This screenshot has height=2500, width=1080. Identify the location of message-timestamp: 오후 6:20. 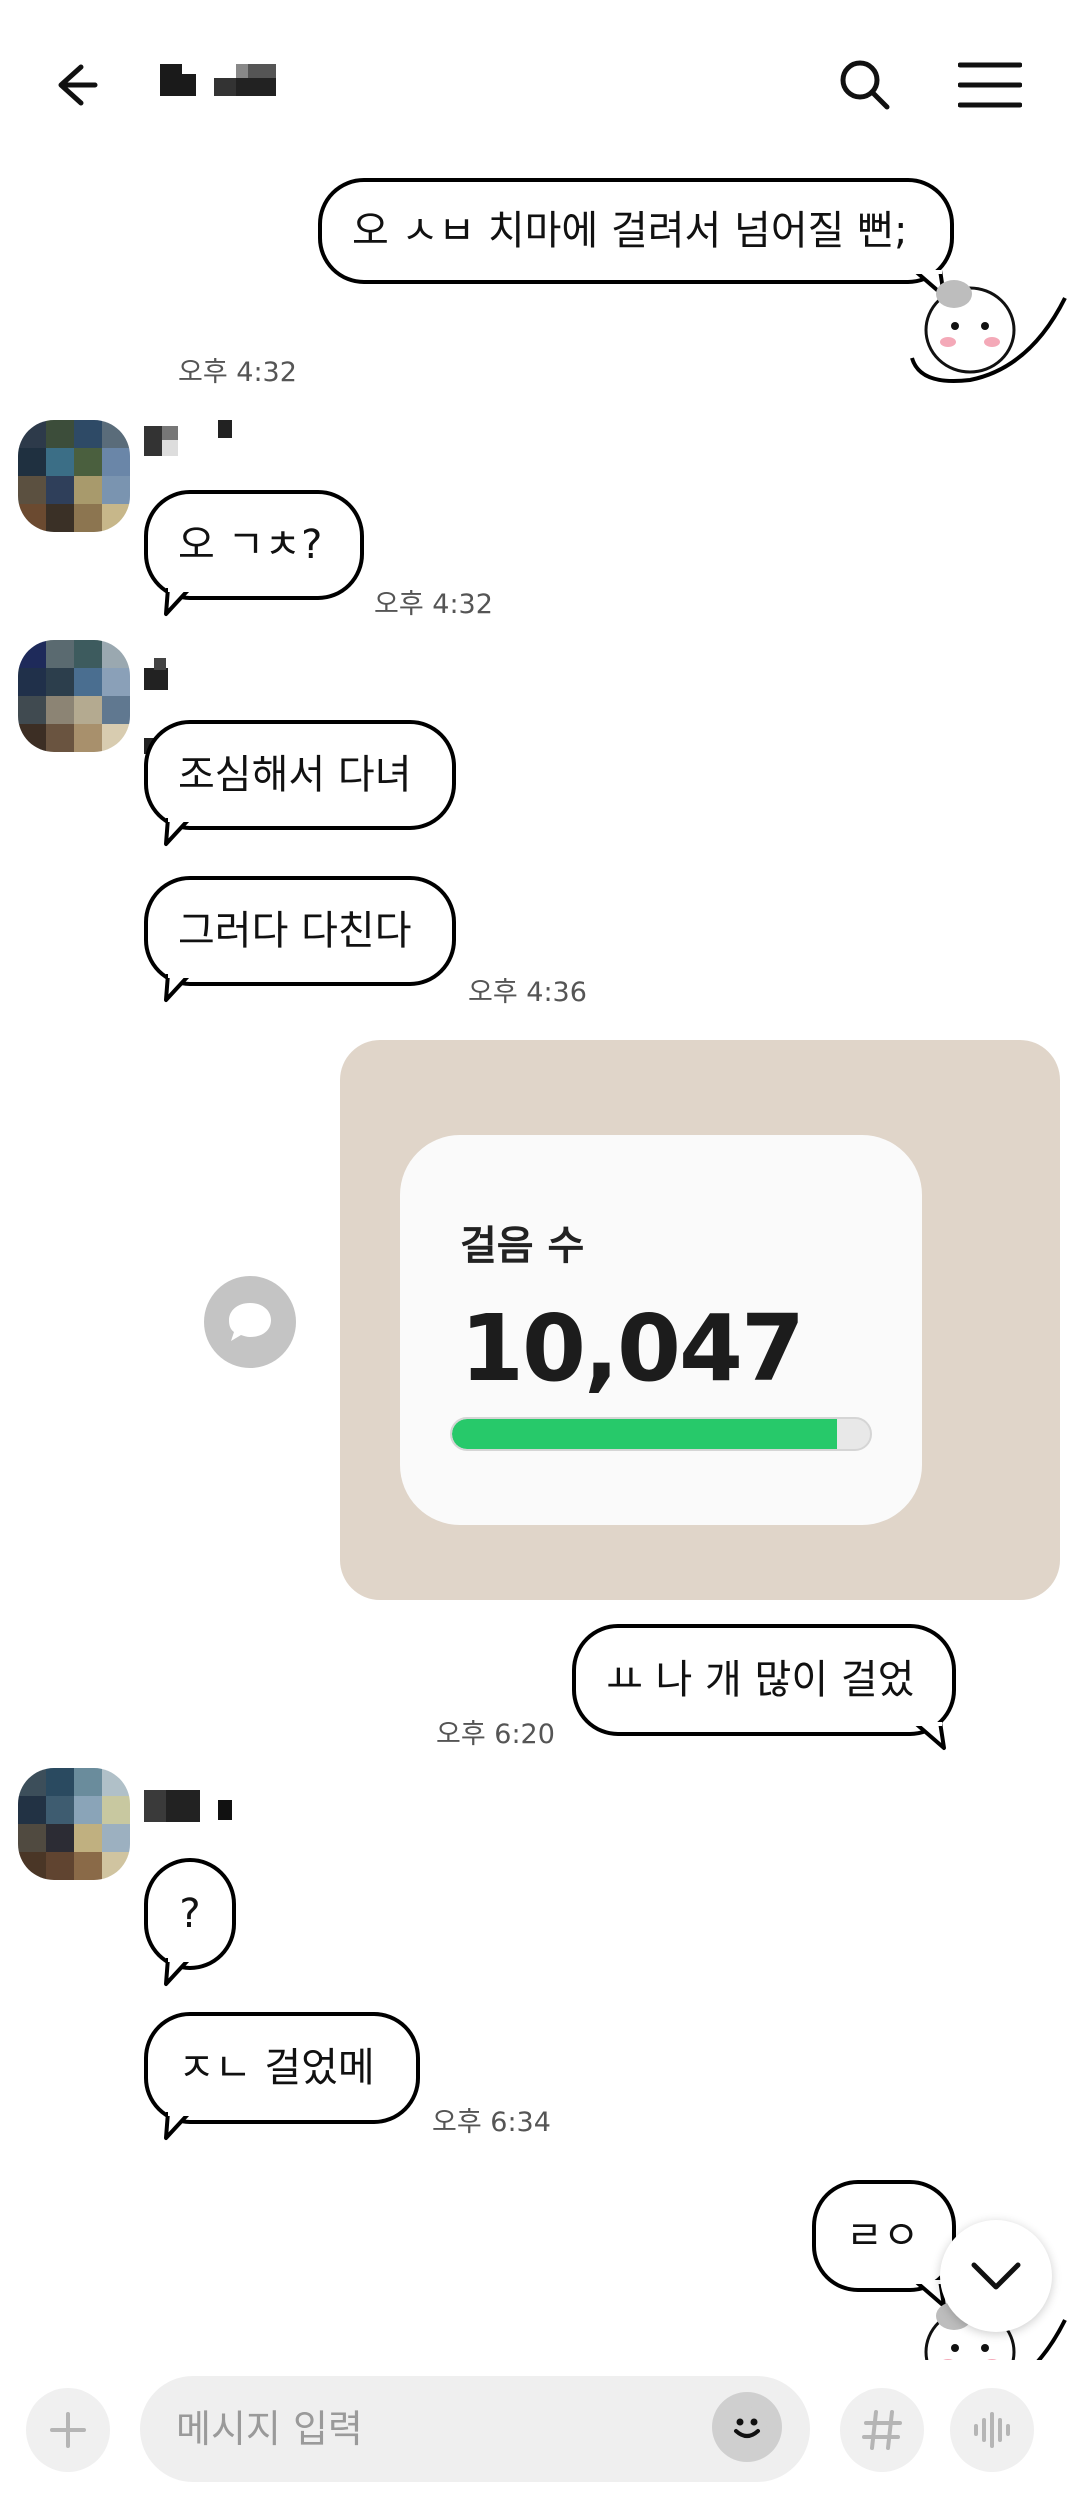
(495, 1734).